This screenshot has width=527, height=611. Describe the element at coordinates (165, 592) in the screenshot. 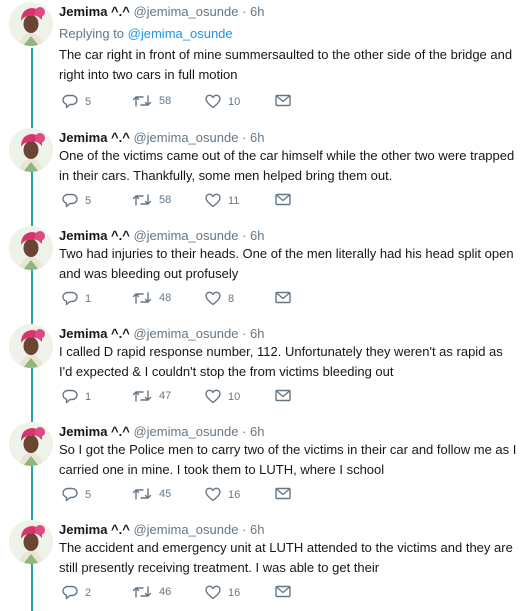

I see `retweet-count: 46` at that location.